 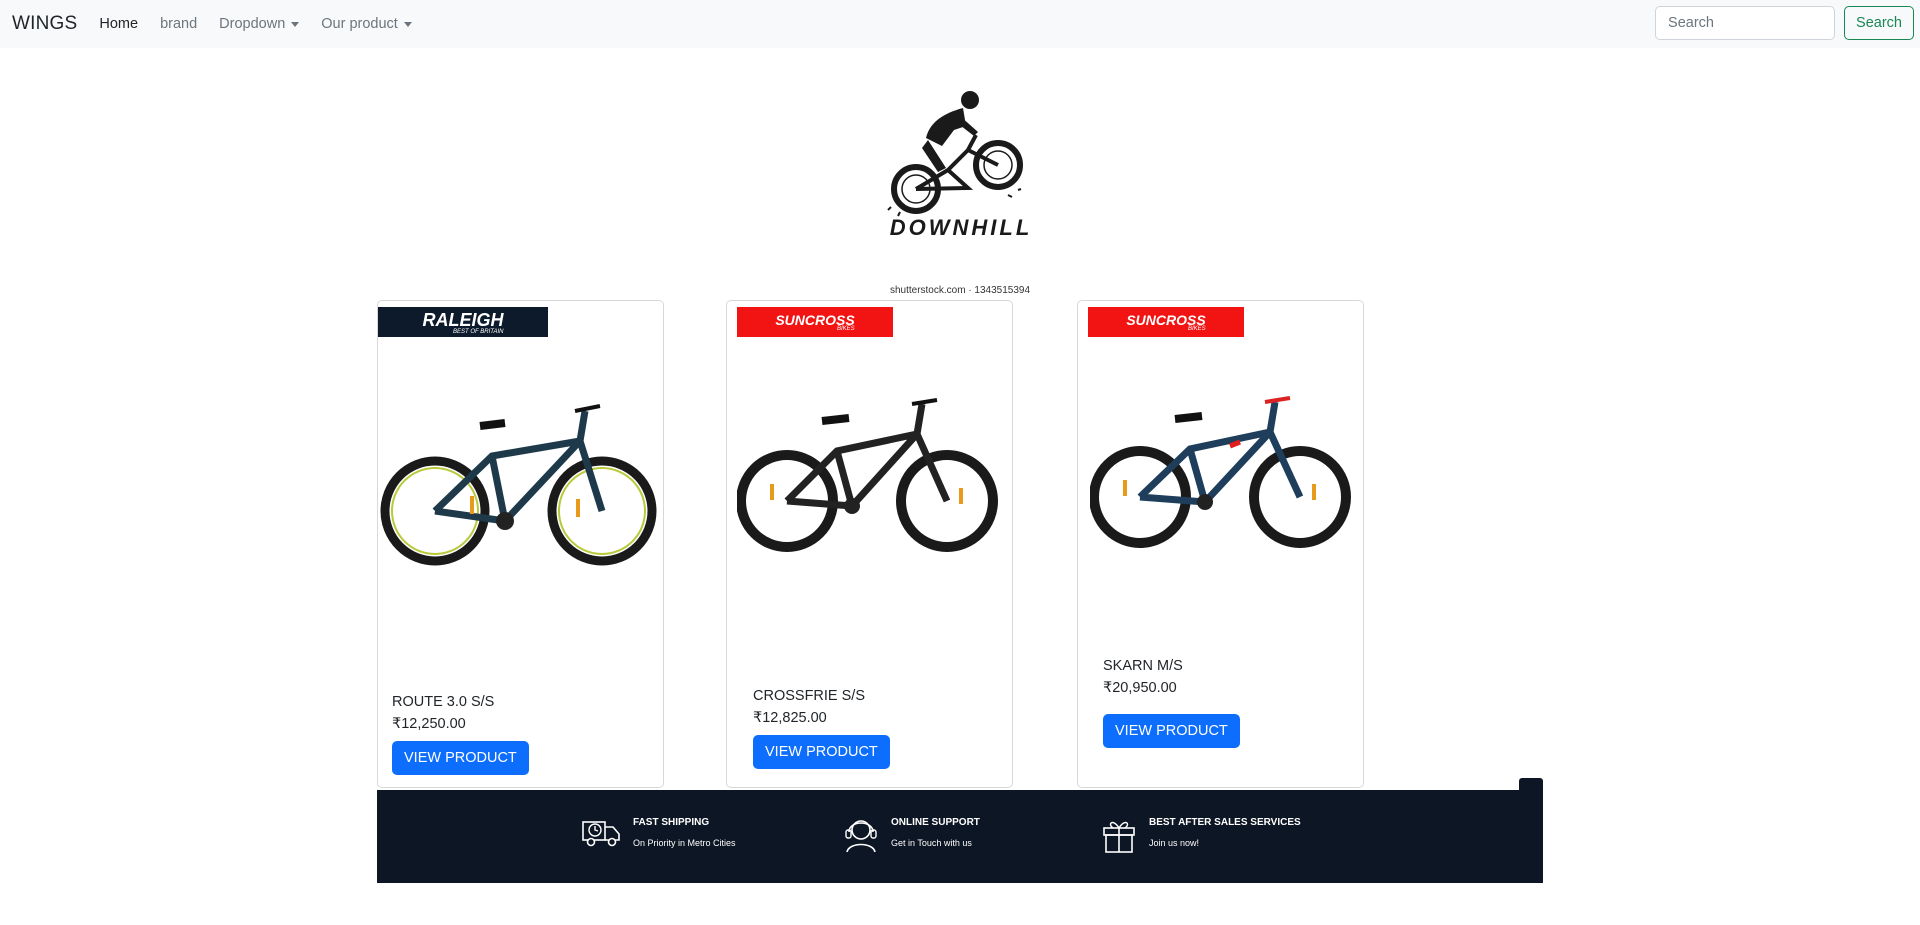 I want to click on nav-link-brand-label: brand, so click(x=179, y=24).